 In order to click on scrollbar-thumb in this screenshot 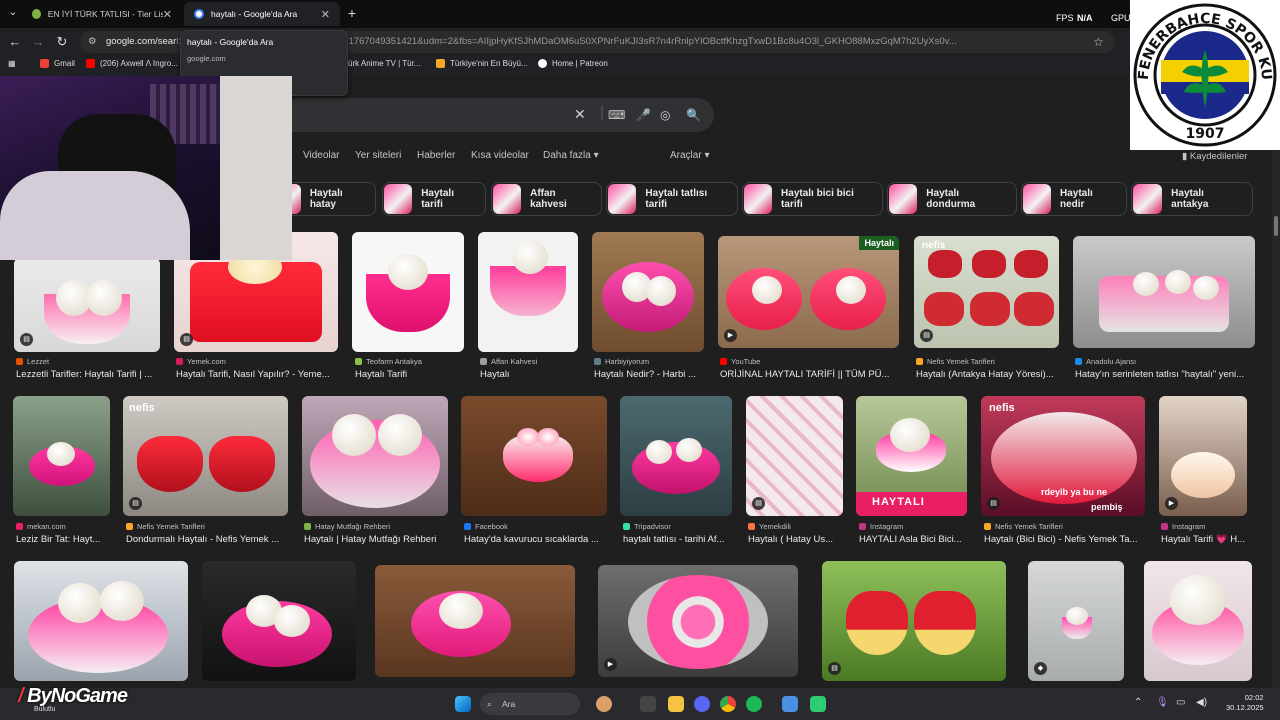, I will do `click(1276, 226)`.